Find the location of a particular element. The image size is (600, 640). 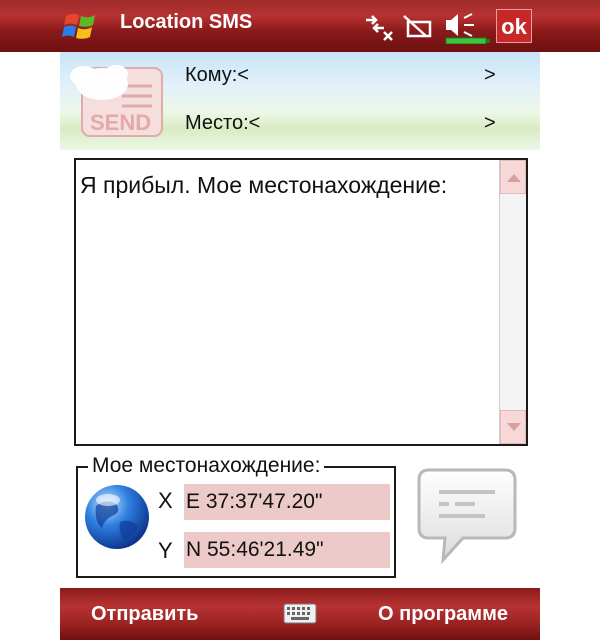

windows-start-icon is located at coordinates (81, 26).